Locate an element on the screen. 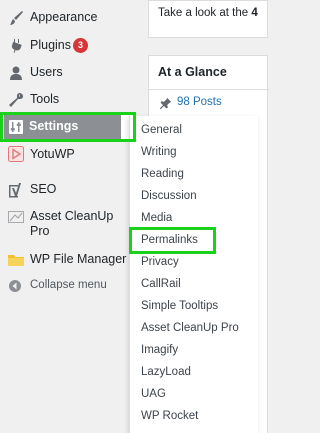 Image resolution: width=320 pixels, height=433 pixels. sidebar-item-plugins: Plugins is located at coordinates (68, 46).